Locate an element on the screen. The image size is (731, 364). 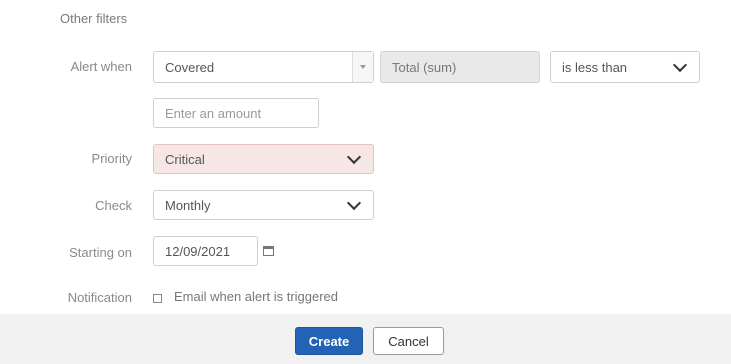
check-label: Check is located at coordinates (113, 205).